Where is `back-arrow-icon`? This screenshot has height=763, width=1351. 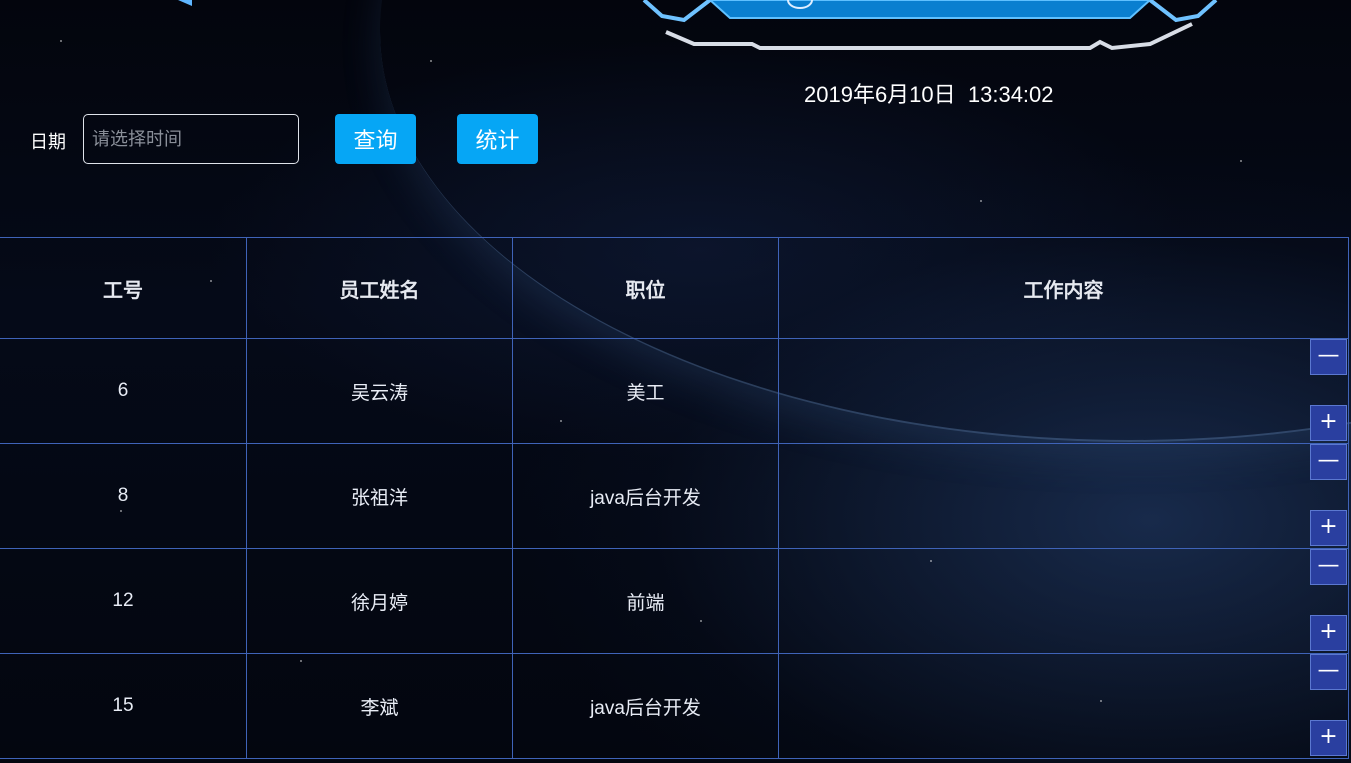
back-arrow-icon is located at coordinates (185, 3).